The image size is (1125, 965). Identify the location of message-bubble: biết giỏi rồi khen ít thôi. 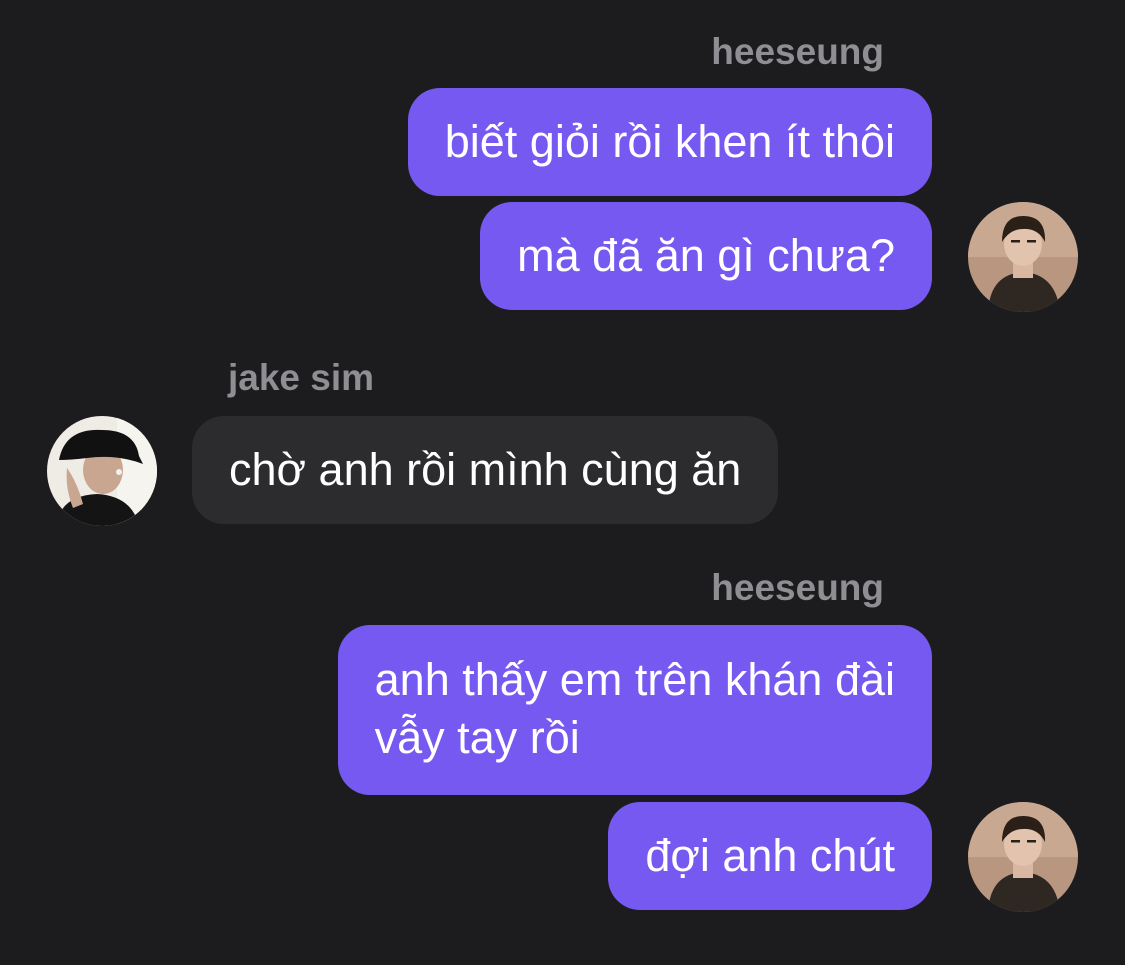
(669, 142).